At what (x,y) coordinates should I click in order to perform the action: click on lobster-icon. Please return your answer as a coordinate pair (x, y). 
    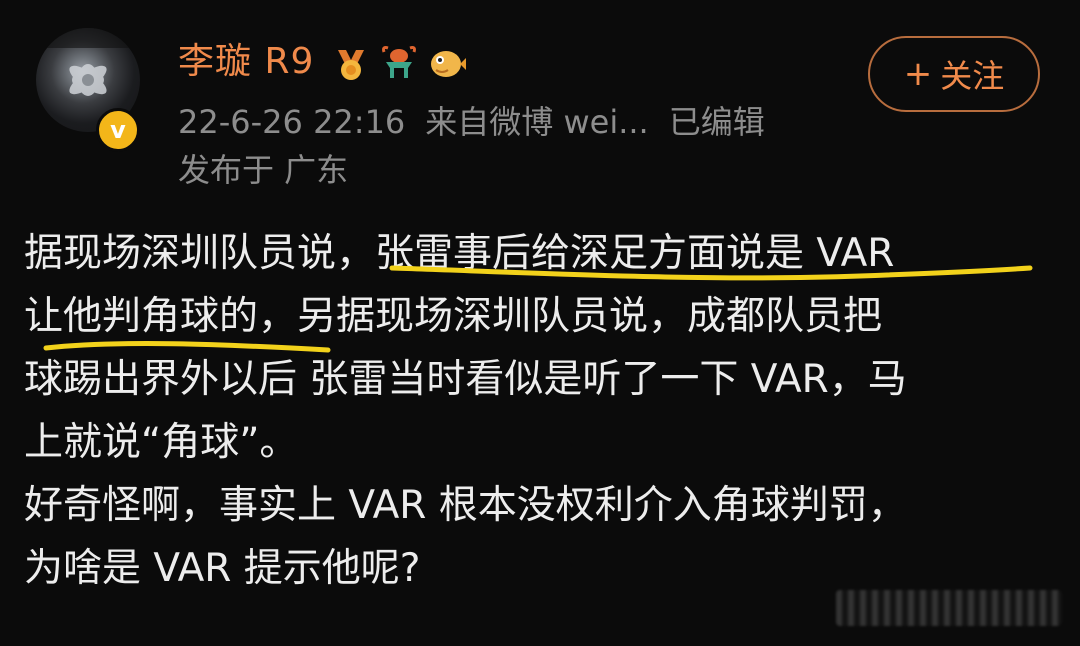
    Looking at the image, I should click on (399, 63).